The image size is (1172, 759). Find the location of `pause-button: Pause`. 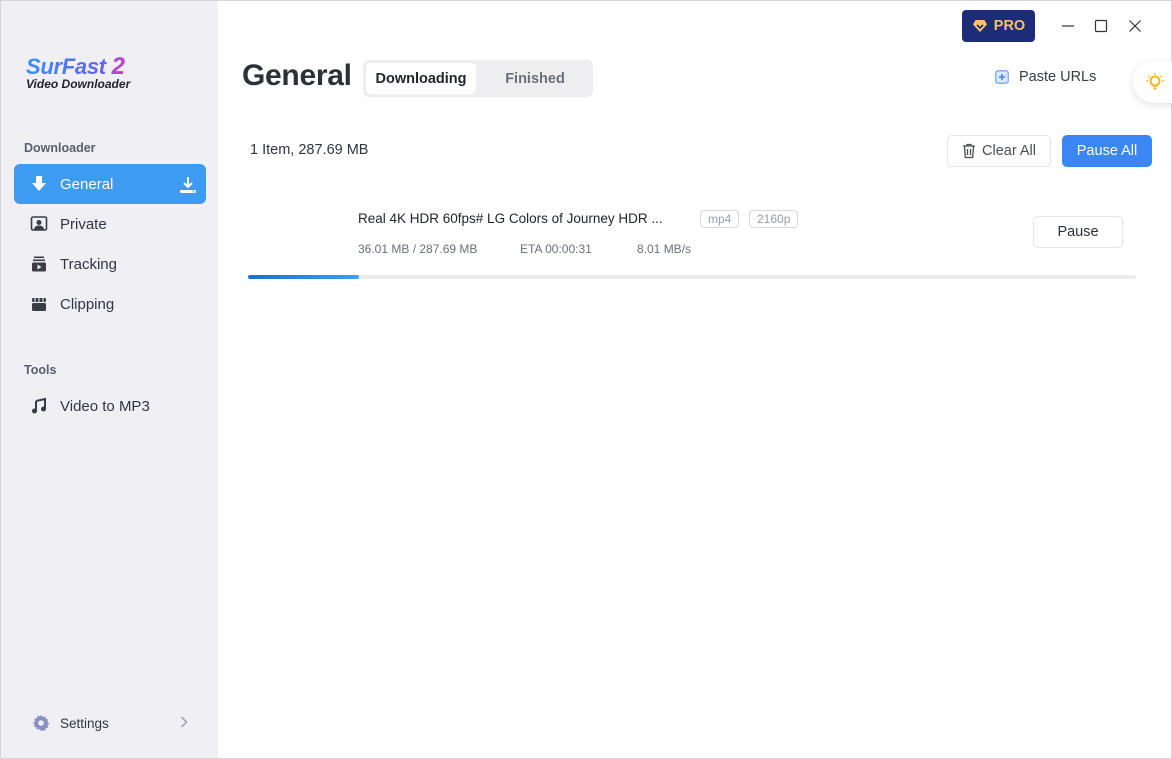

pause-button: Pause is located at coordinates (1078, 232).